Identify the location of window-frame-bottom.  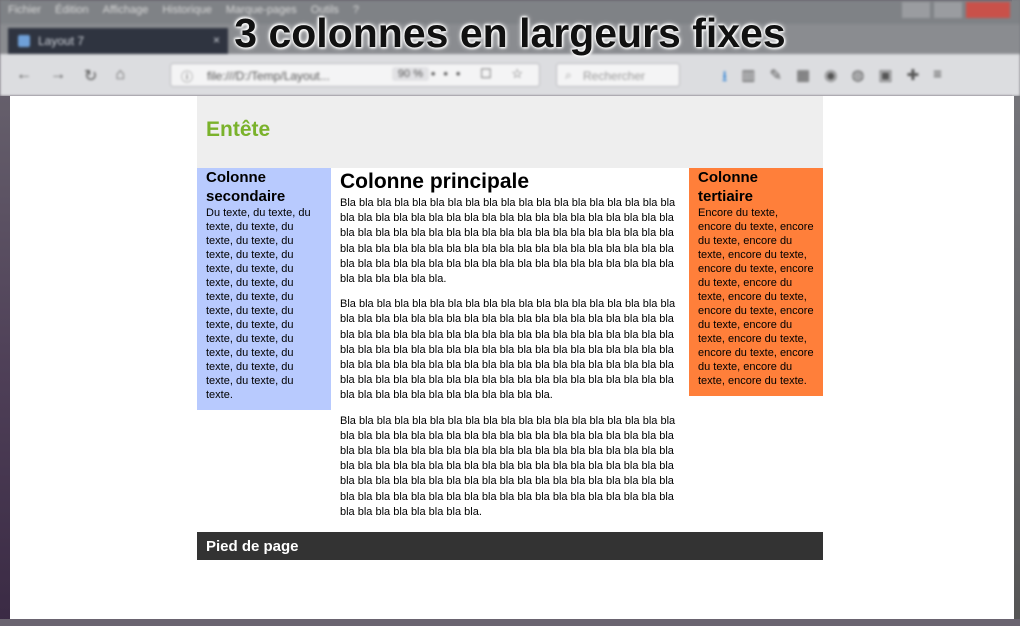
(510, 622).